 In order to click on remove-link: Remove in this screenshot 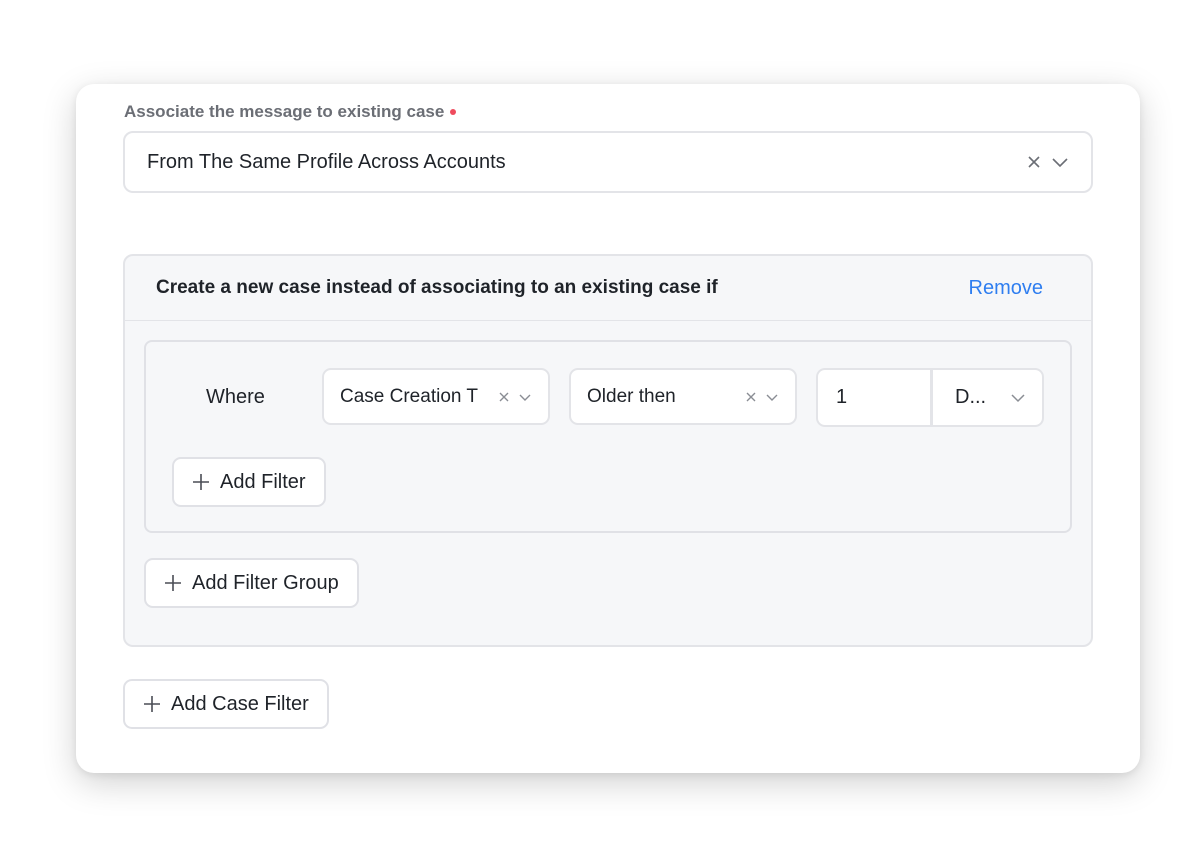, I will do `click(1006, 288)`.